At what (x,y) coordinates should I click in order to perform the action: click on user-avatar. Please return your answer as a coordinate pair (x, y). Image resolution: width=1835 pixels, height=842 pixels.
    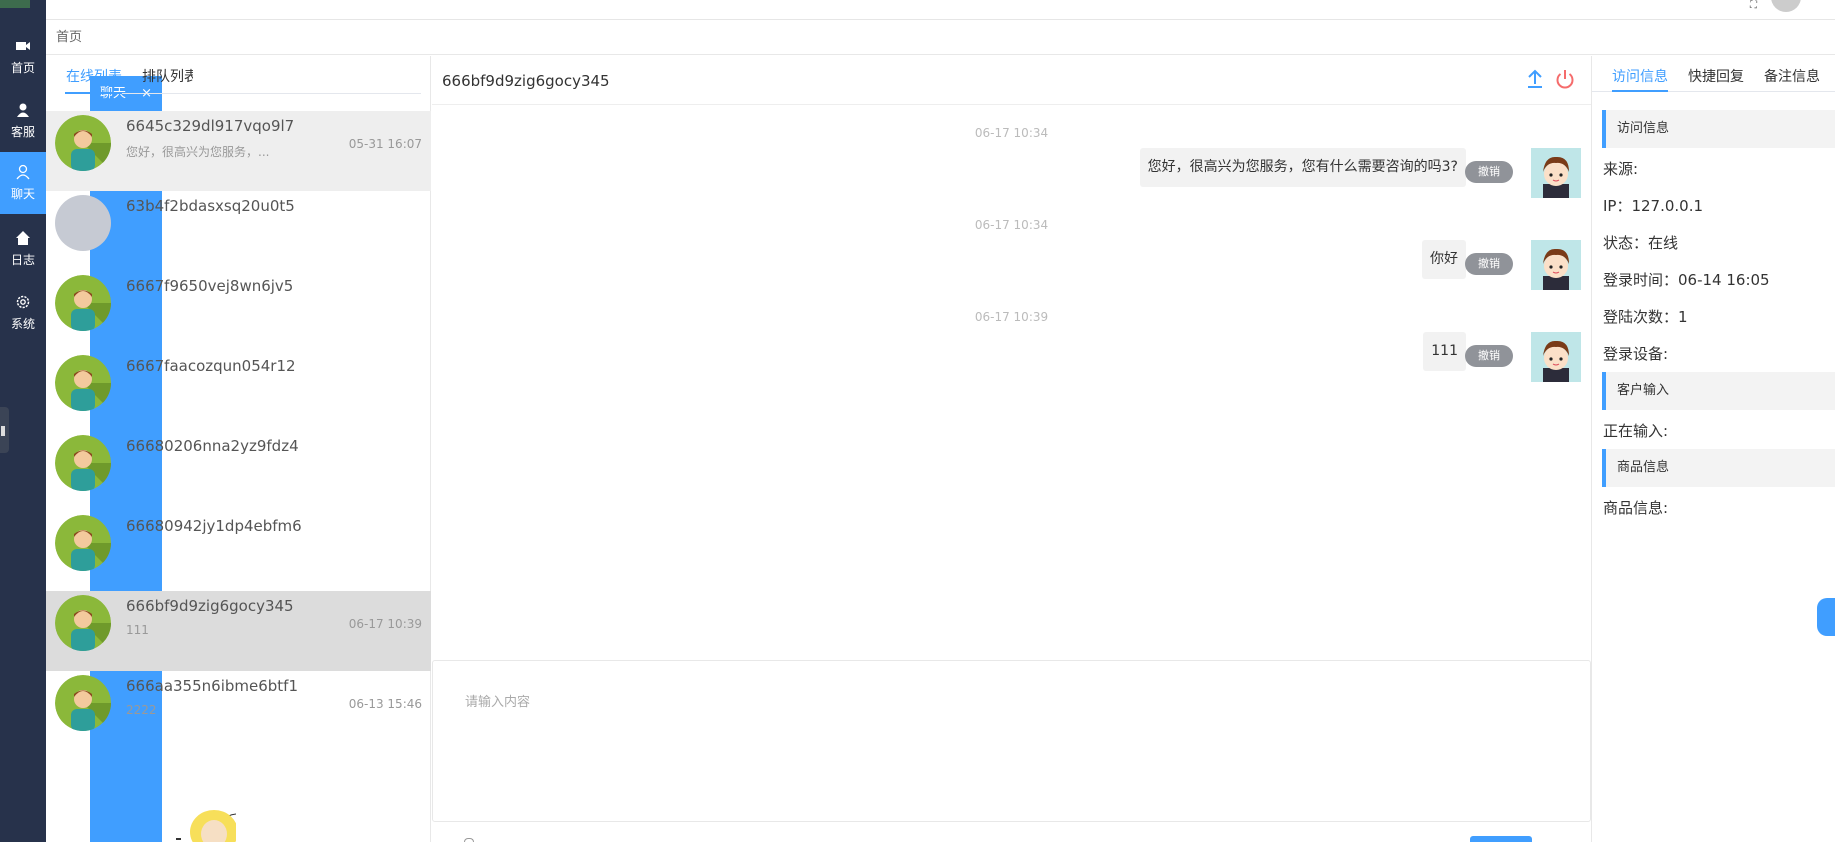
    Looking at the image, I should click on (1786, 6).